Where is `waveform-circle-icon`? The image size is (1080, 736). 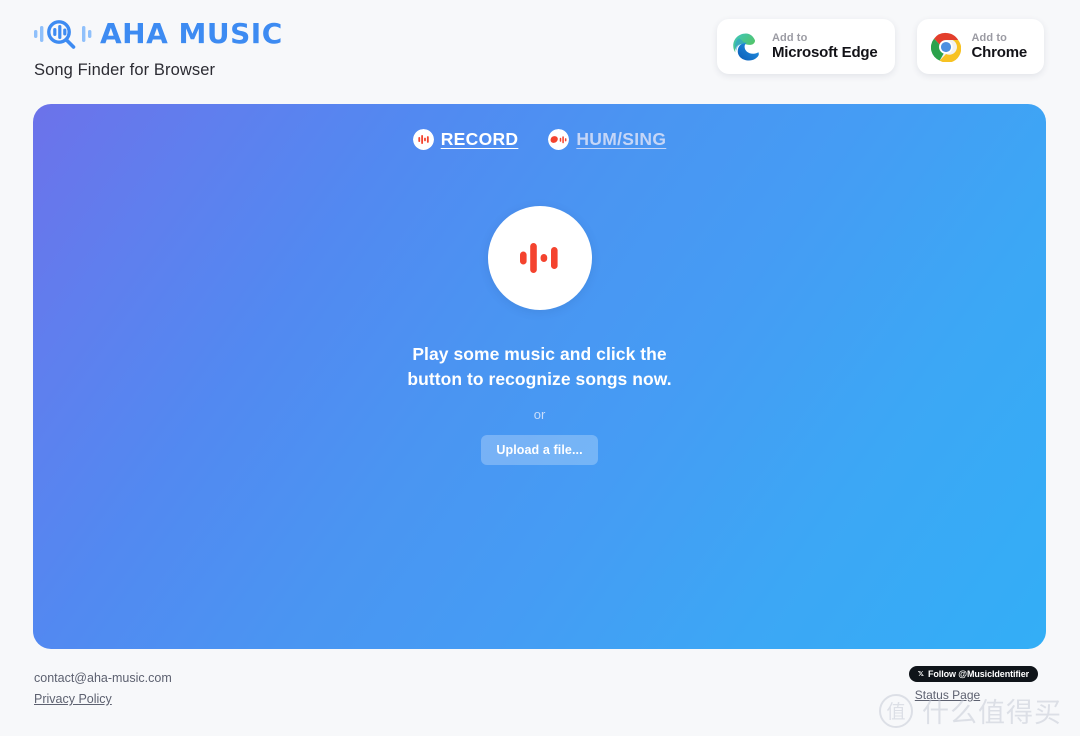 waveform-circle-icon is located at coordinates (423, 139).